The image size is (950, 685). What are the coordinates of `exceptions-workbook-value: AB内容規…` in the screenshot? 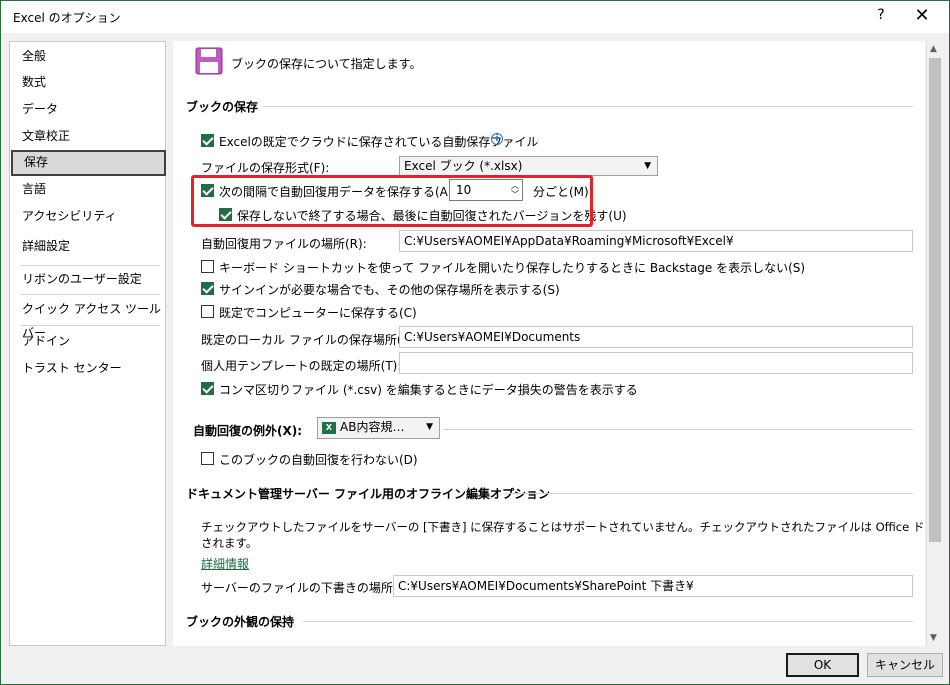 It's located at (372, 427).